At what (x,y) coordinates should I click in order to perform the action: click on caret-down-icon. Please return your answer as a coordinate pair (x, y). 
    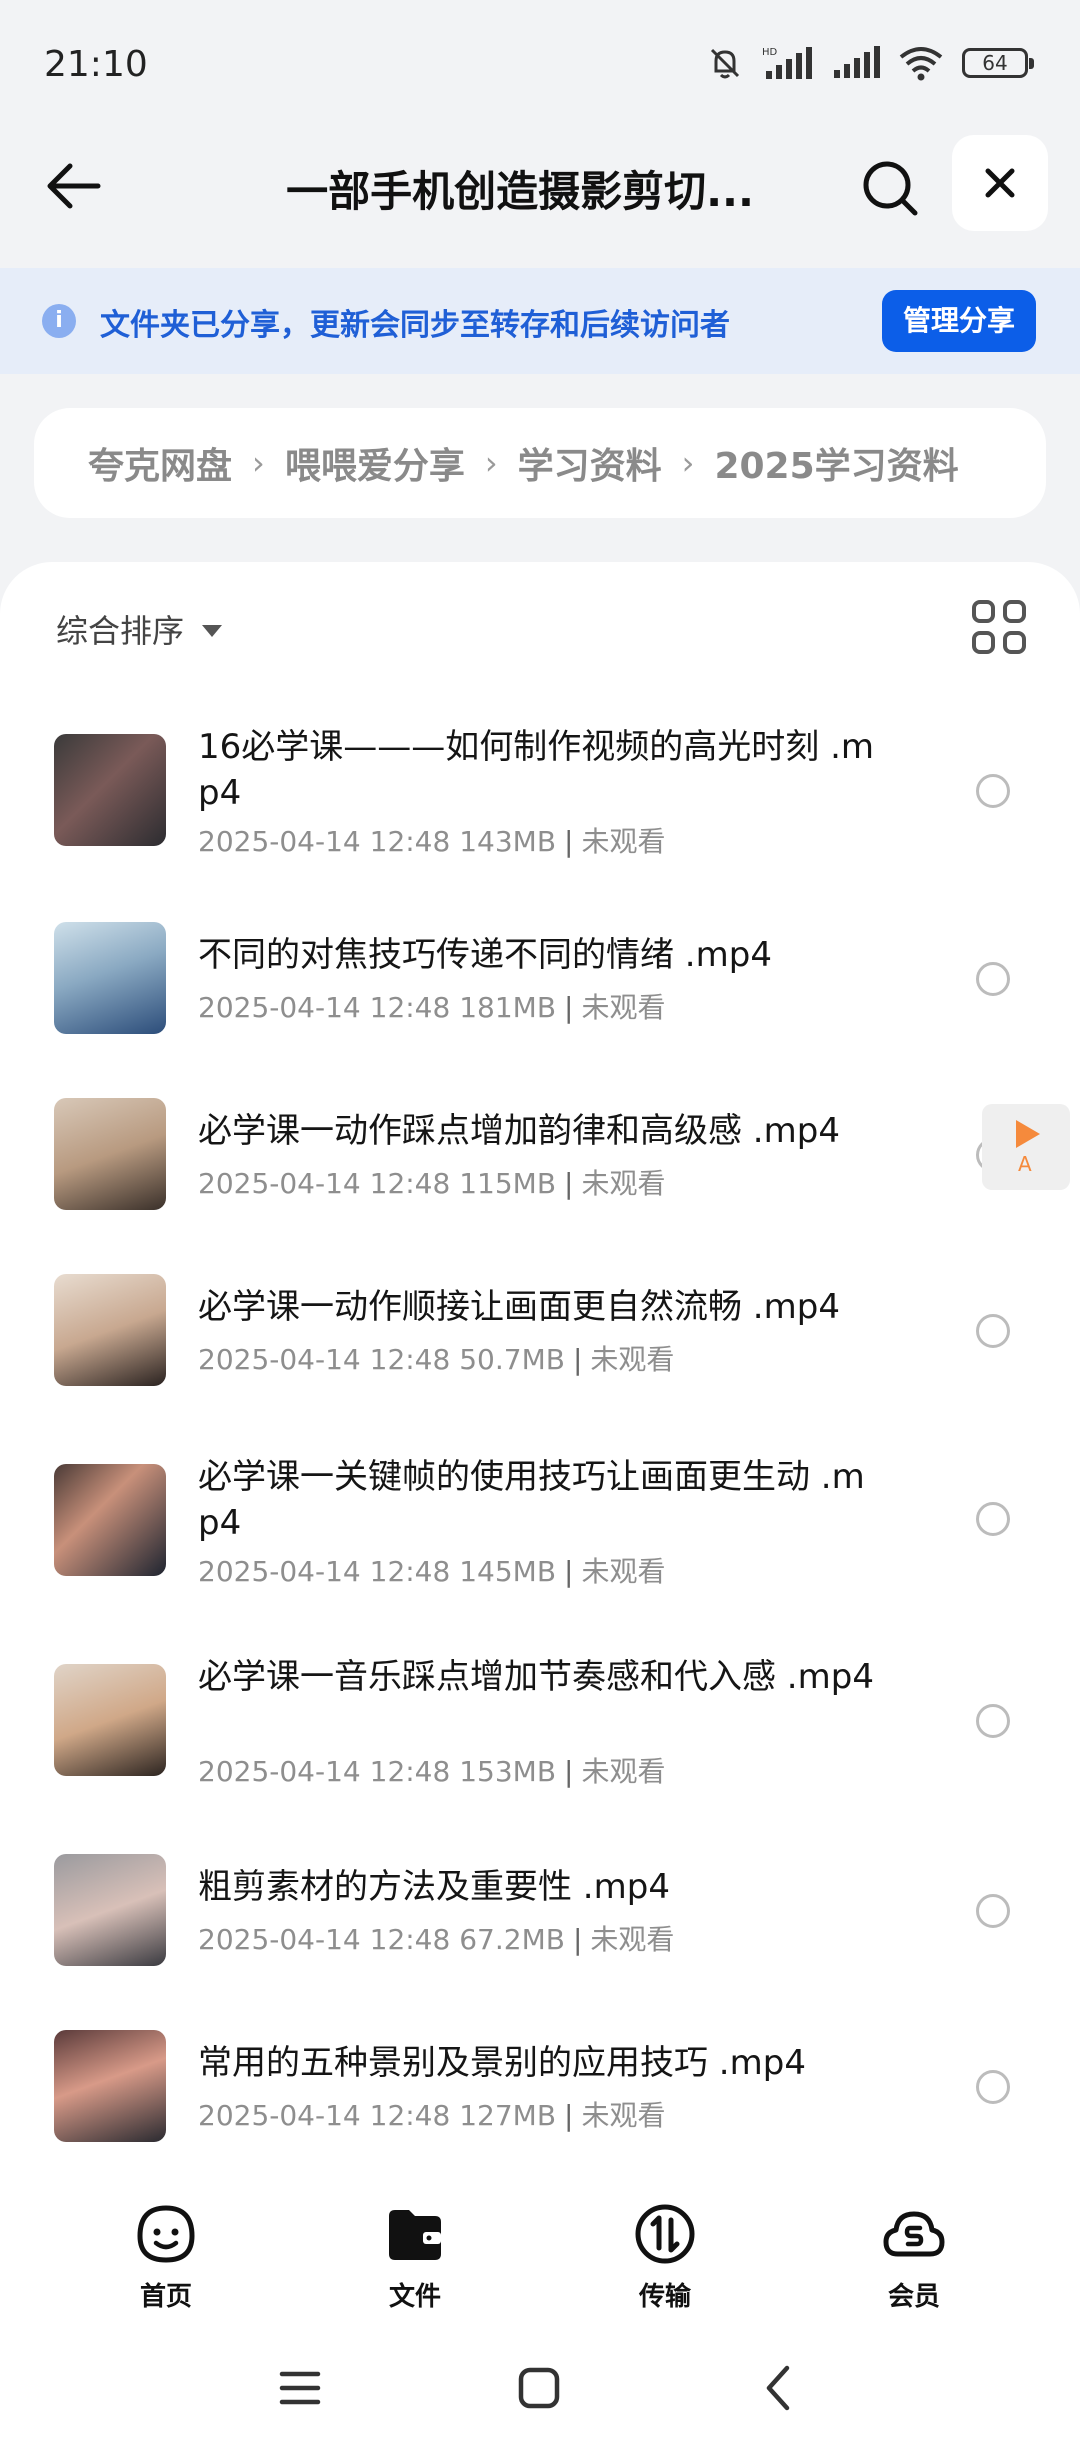
    Looking at the image, I should click on (212, 631).